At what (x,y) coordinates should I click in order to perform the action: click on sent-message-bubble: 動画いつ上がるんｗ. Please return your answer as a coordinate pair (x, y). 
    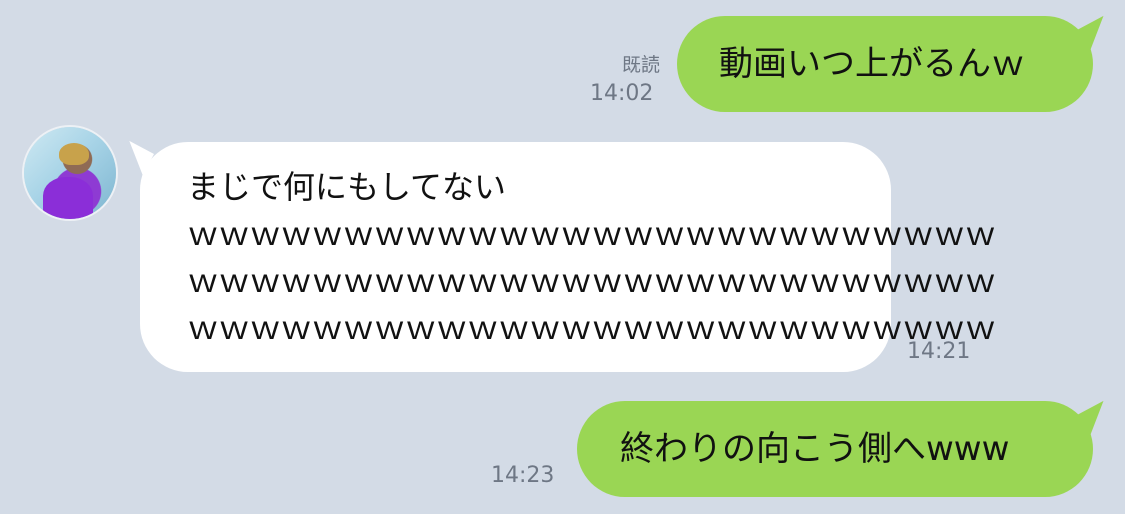
    Looking at the image, I should click on (896, 63).